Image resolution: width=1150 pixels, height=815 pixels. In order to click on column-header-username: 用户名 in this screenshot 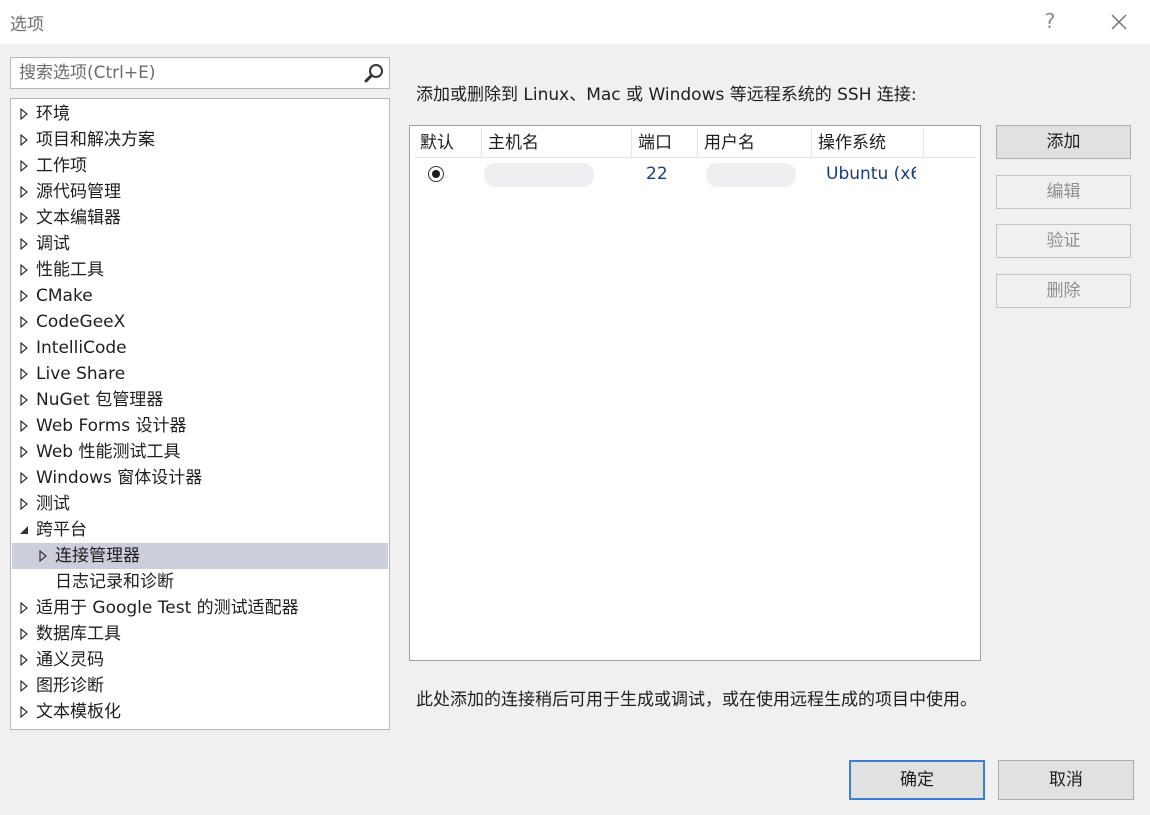, I will do `click(755, 143)`.